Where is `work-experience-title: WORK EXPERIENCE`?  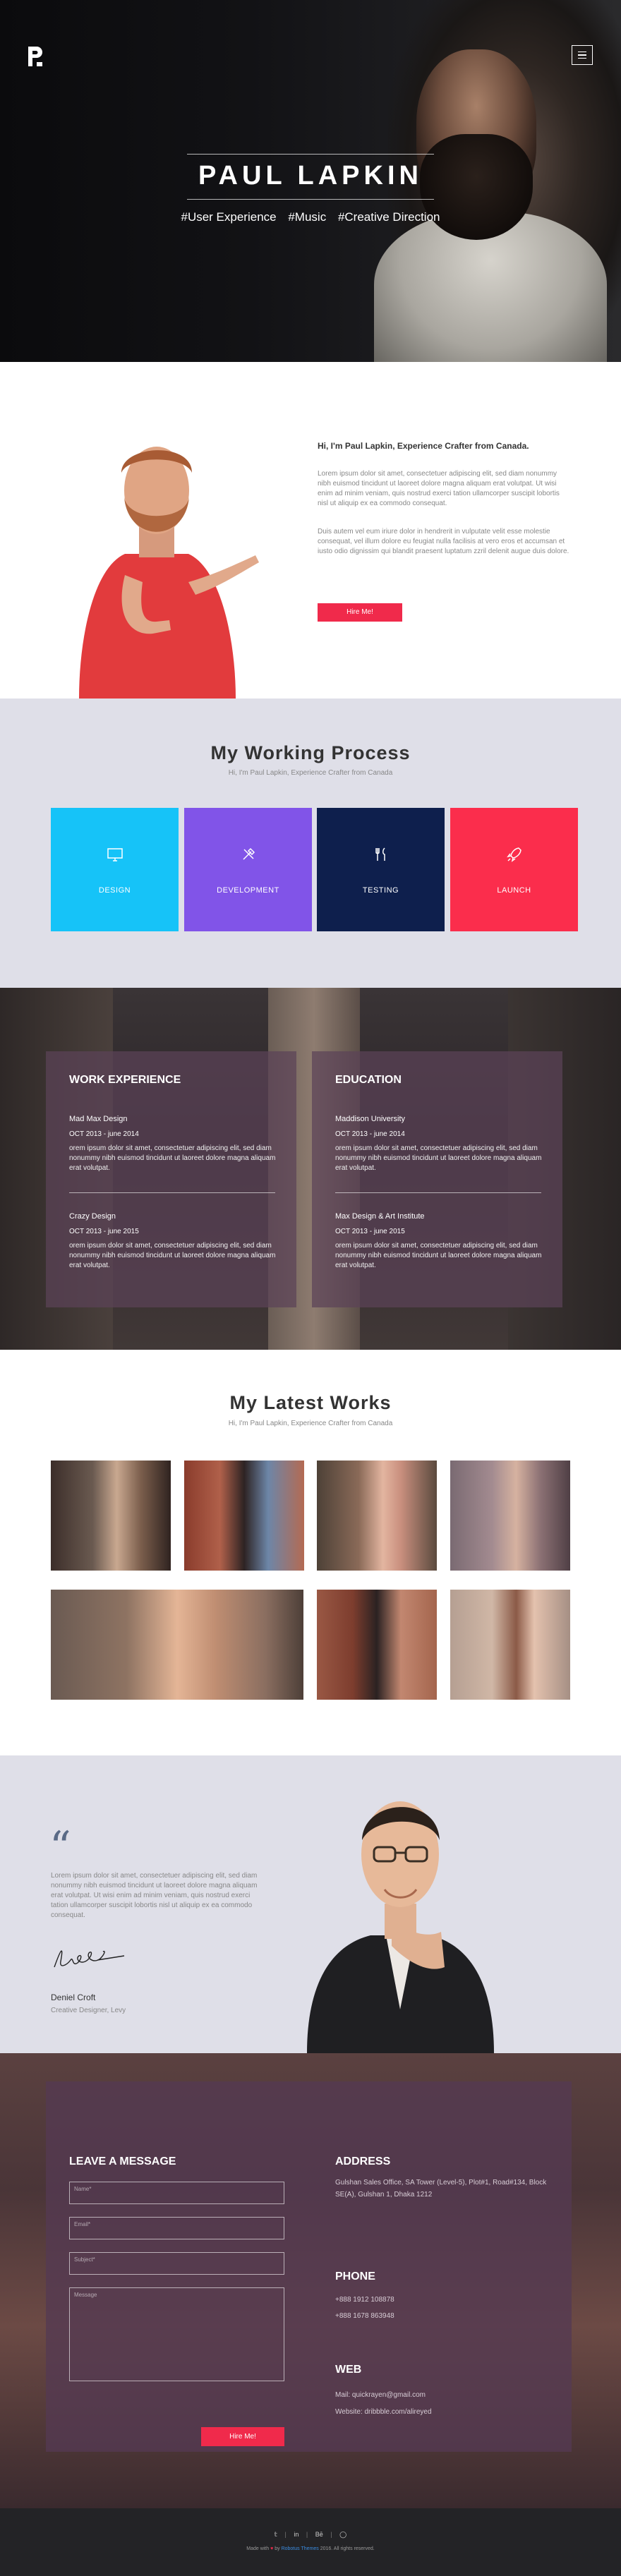
work-experience-title: WORK EXPERIENCE is located at coordinates (125, 1080).